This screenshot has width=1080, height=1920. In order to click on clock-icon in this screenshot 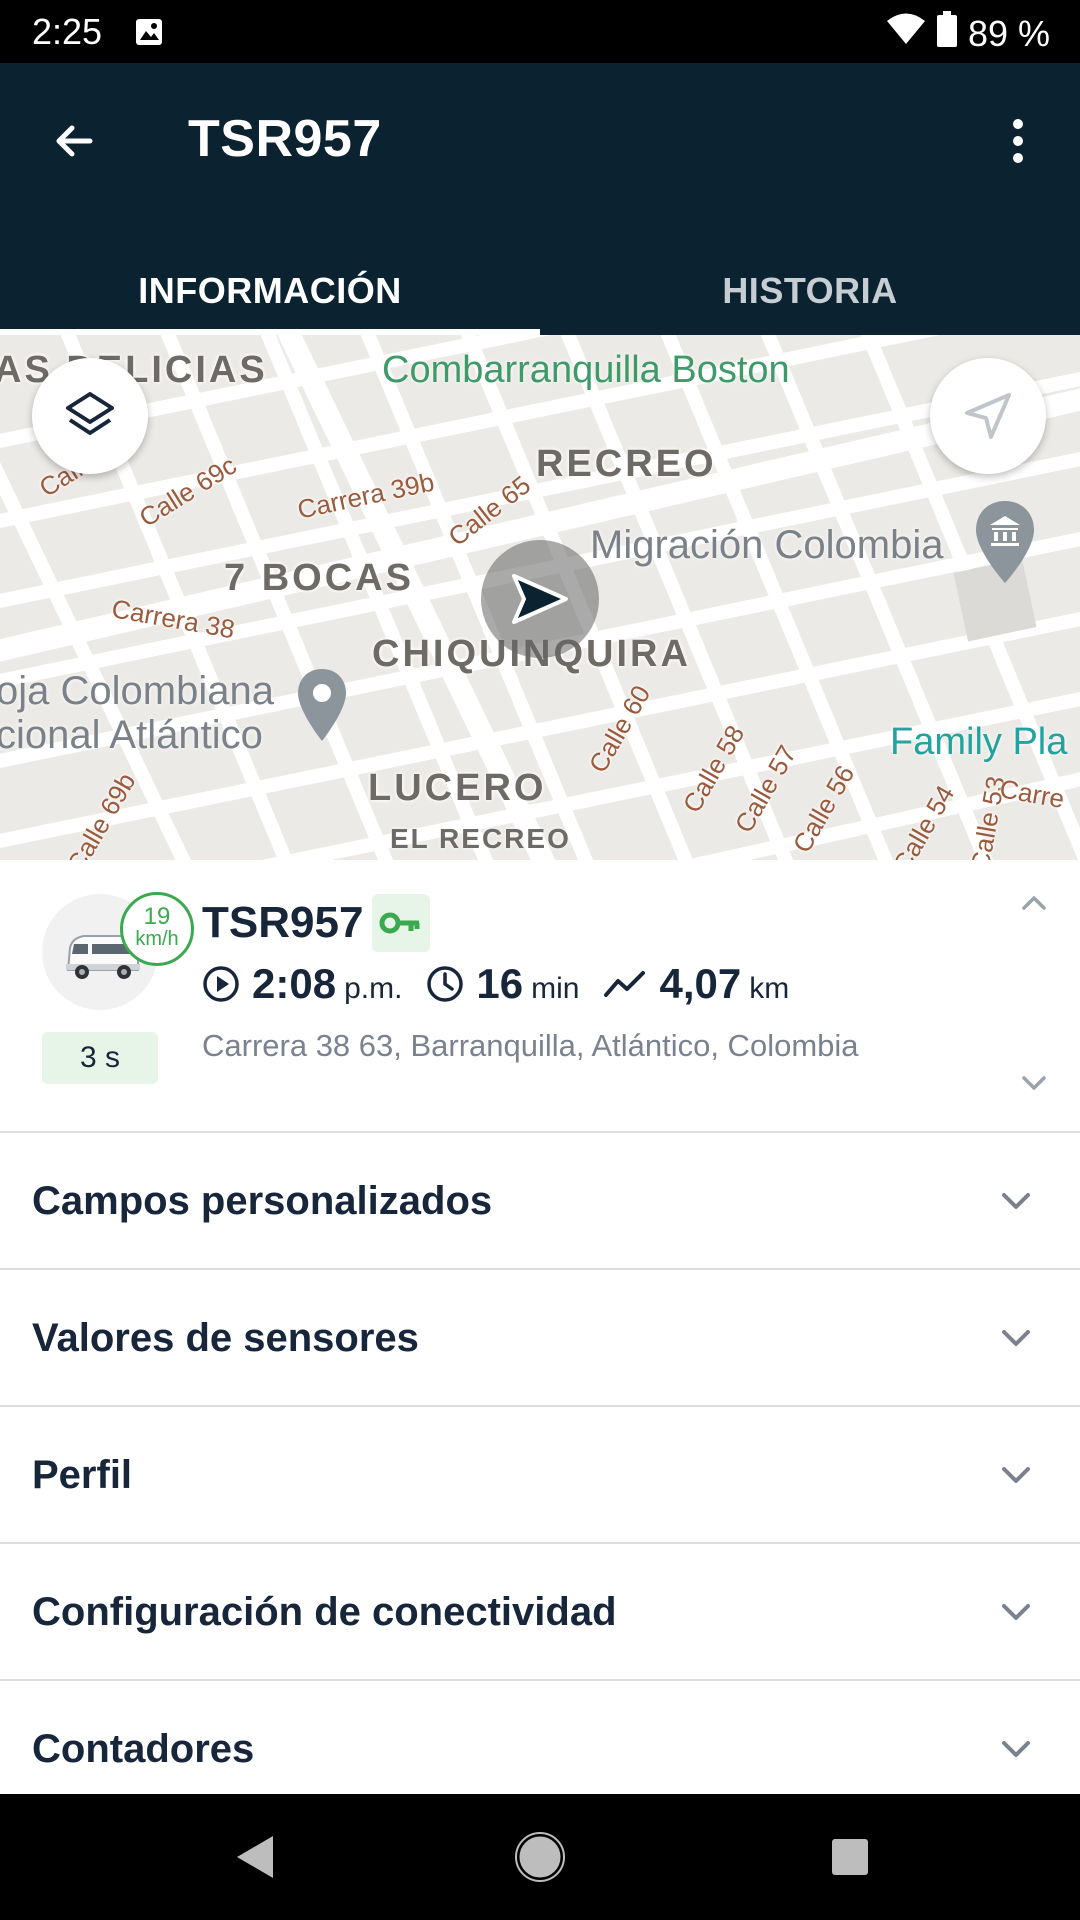, I will do `click(445, 984)`.